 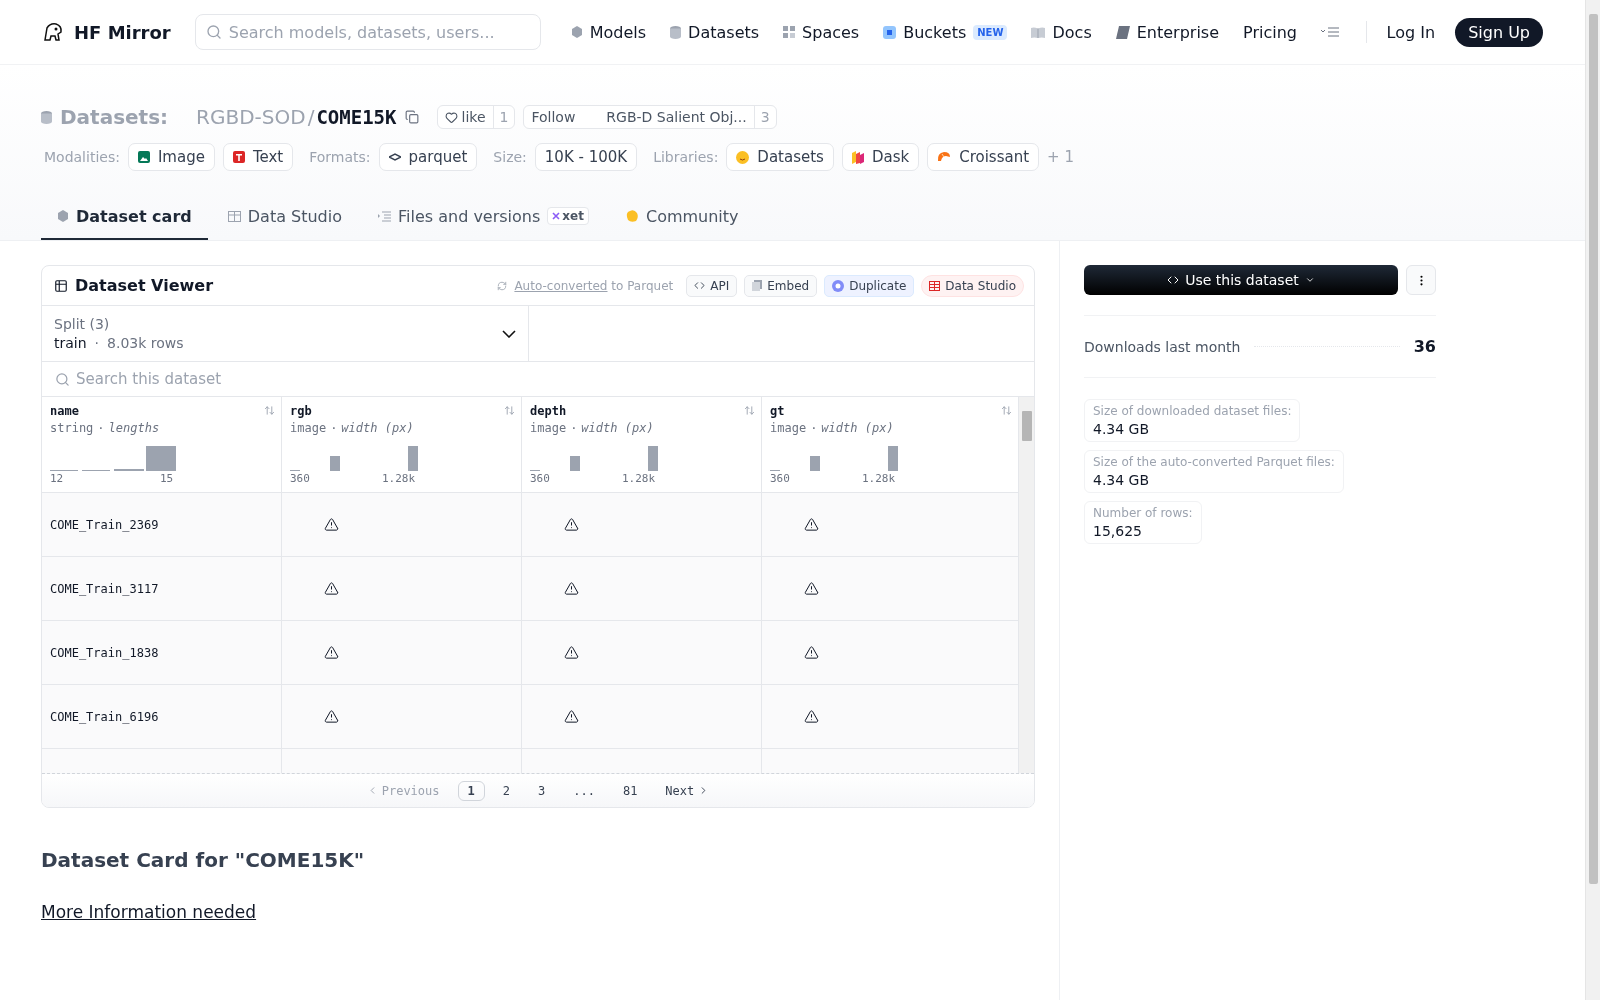 I want to click on tag: Dask, so click(x=880, y=157).